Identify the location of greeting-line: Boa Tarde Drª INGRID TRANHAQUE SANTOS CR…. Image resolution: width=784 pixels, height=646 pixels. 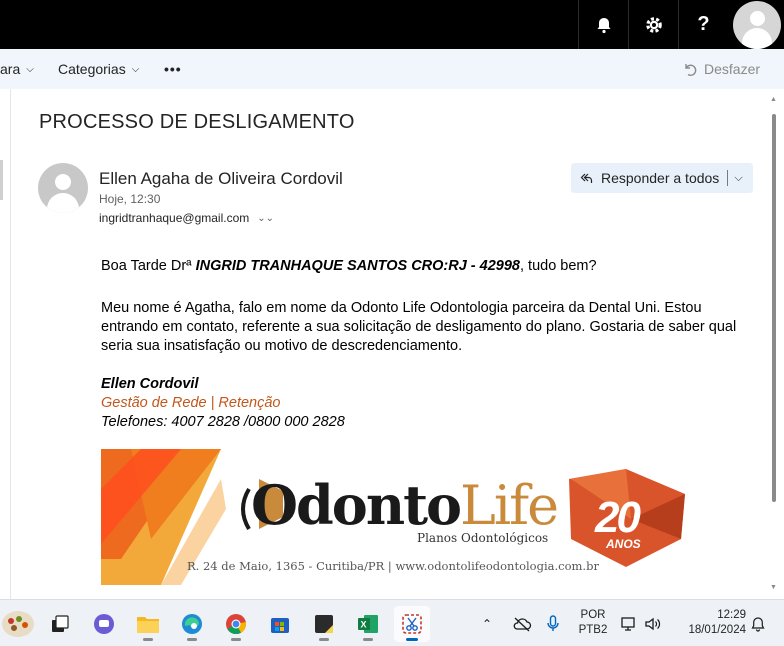
(431, 266).